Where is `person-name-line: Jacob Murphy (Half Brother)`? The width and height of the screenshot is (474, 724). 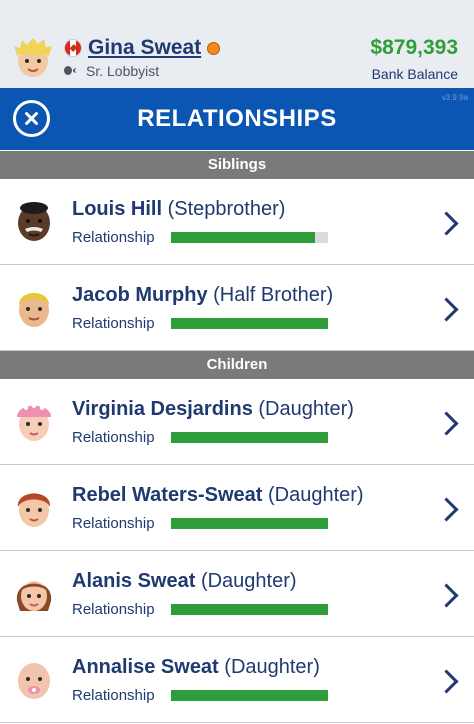
person-name-line: Jacob Murphy (Half Brother) is located at coordinates (202, 295).